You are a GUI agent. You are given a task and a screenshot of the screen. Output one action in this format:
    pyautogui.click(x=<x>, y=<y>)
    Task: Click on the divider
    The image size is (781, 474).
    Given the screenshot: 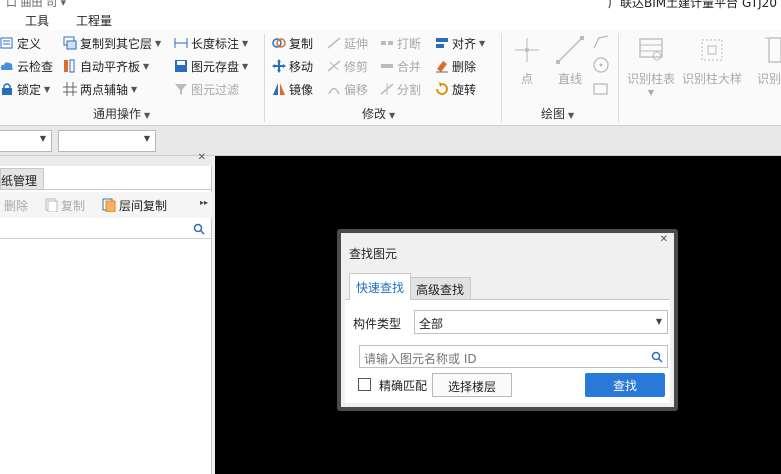 What is the action you would take?
    pyautogui.click(x=106, y=189)
    